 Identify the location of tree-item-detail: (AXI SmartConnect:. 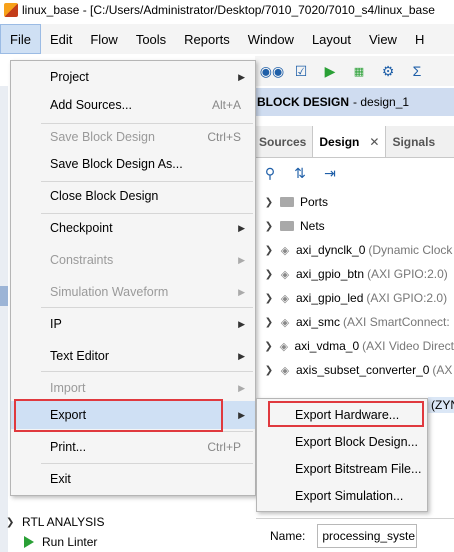
(396, 322).